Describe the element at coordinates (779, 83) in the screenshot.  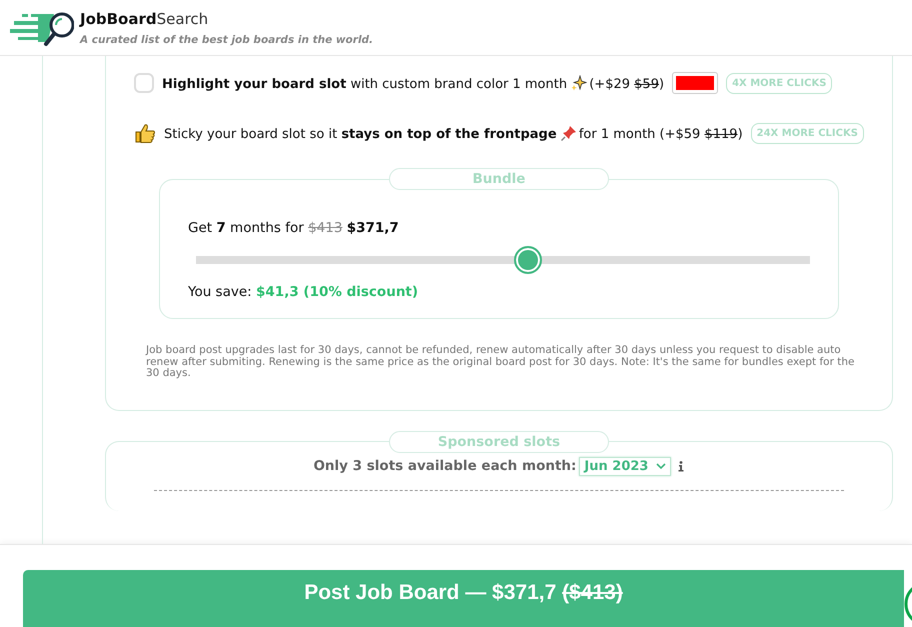
I see `clicks-badge: 4X MORE CLICKS` at that location.